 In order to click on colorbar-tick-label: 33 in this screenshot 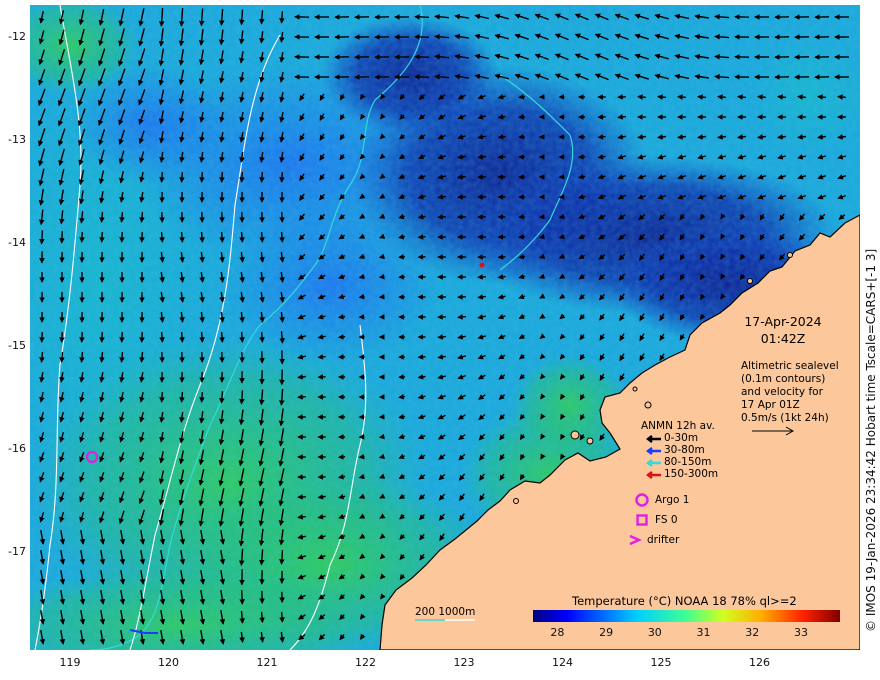, I will do `click(801, 632)`.